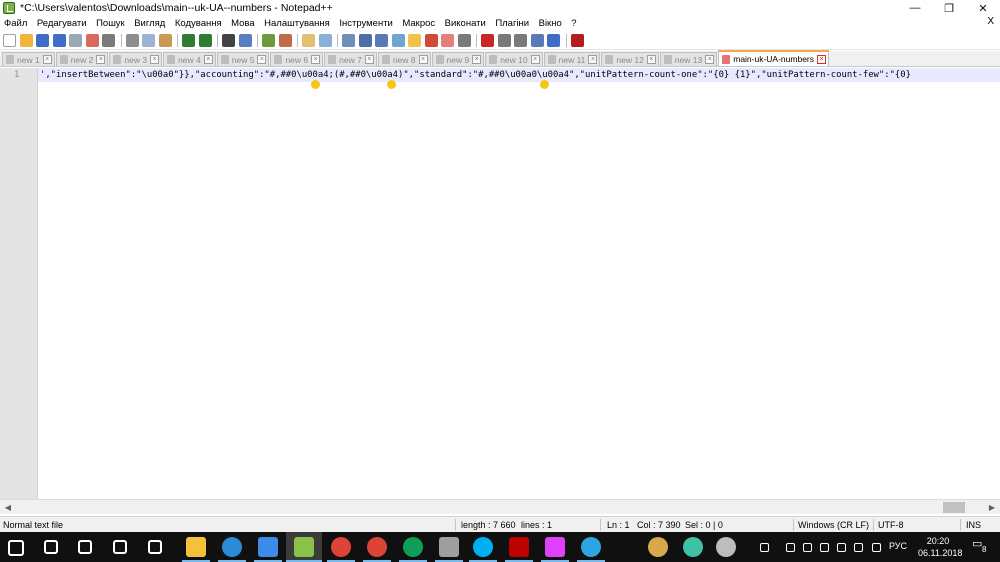 The image size is (1000, 562). What do you see at coordinates (82, 59) in the screenshot?
I see `tab-new-2: new 2 ×` at bounding box center [82, 59].